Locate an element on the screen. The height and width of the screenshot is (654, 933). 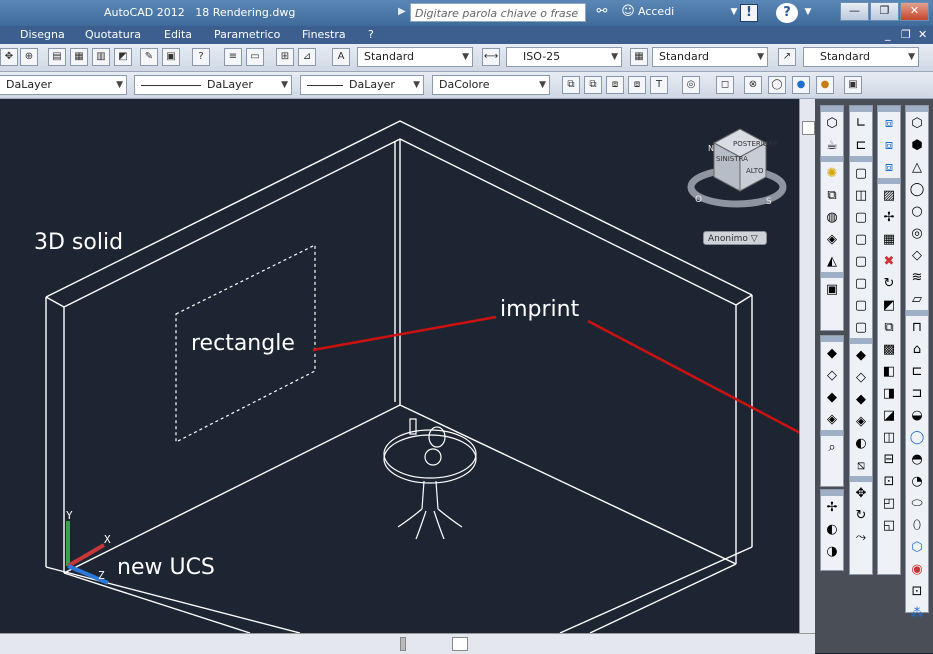
linetype-select: DaLayer ▼ is located at coordinates (213, 85).